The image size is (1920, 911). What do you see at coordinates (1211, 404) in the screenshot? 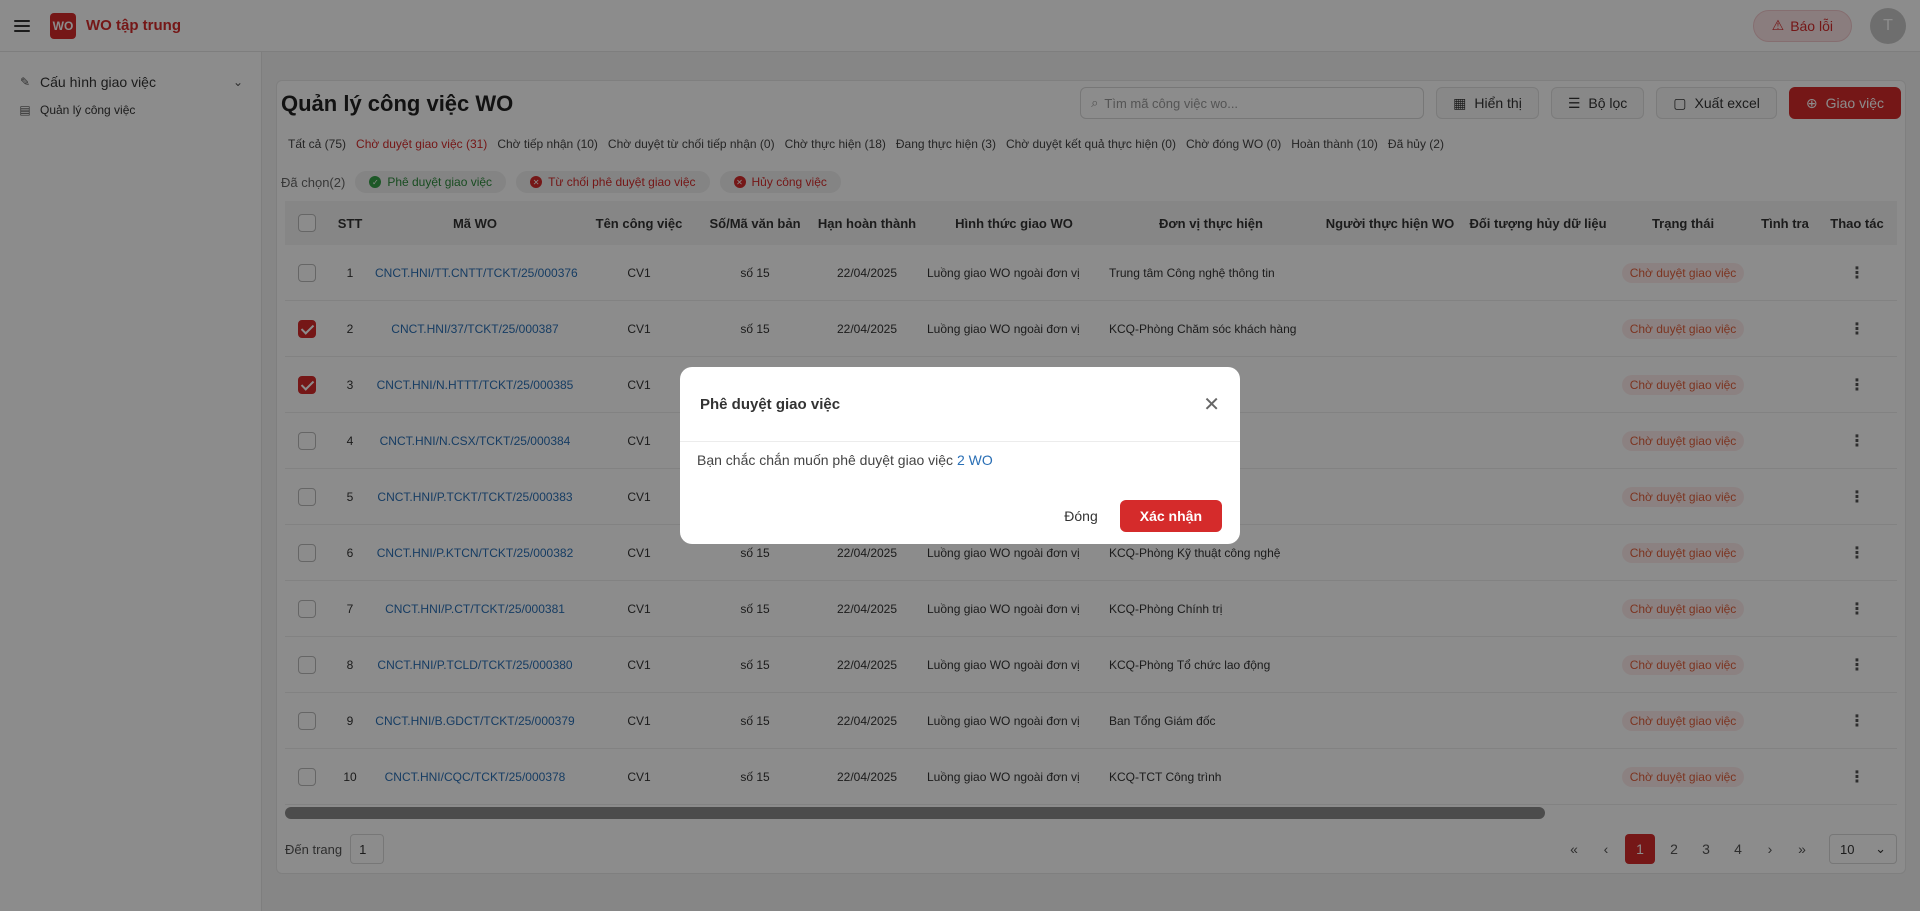
I see `close-icon: ✕` at bounding box center [1211, 404].